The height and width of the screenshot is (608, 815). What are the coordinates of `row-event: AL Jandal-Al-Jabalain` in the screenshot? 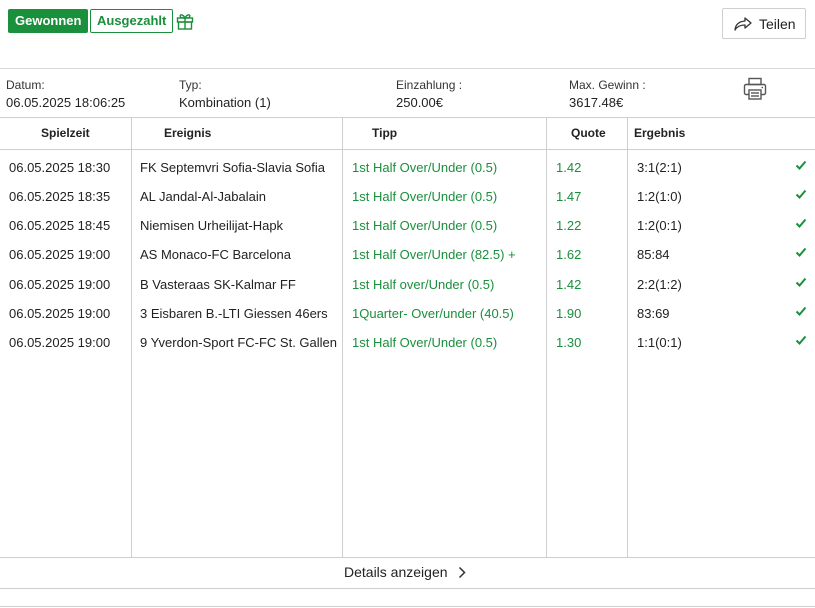 It's located at (203, 196).